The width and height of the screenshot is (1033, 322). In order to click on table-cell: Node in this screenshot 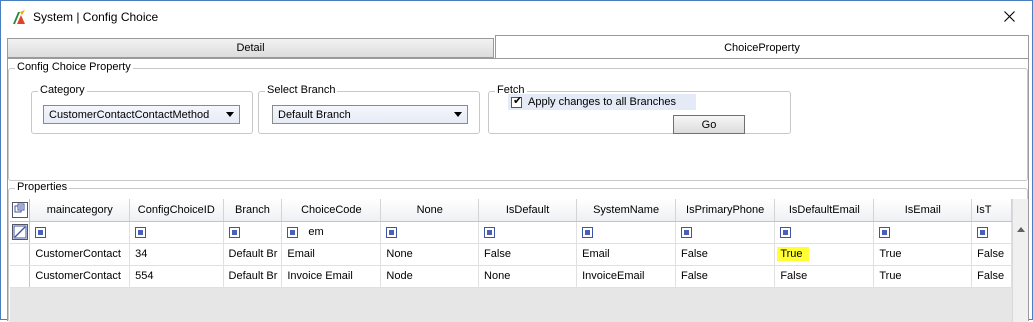, I will do `click(430, 276)`.